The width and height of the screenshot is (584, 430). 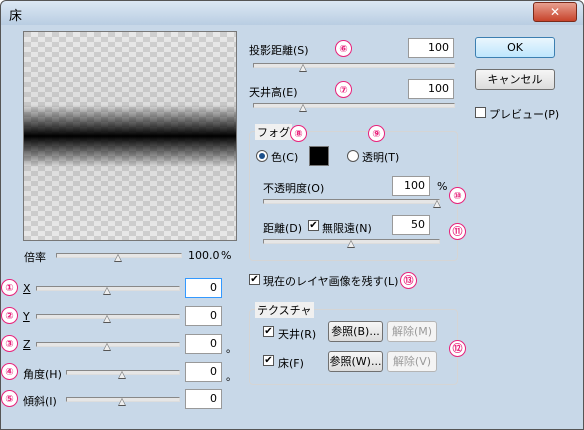 What do you see at coordinates (343, 89) in the screenshot?
I see `badge-7: ⑦` at bounding box center [343, 89].